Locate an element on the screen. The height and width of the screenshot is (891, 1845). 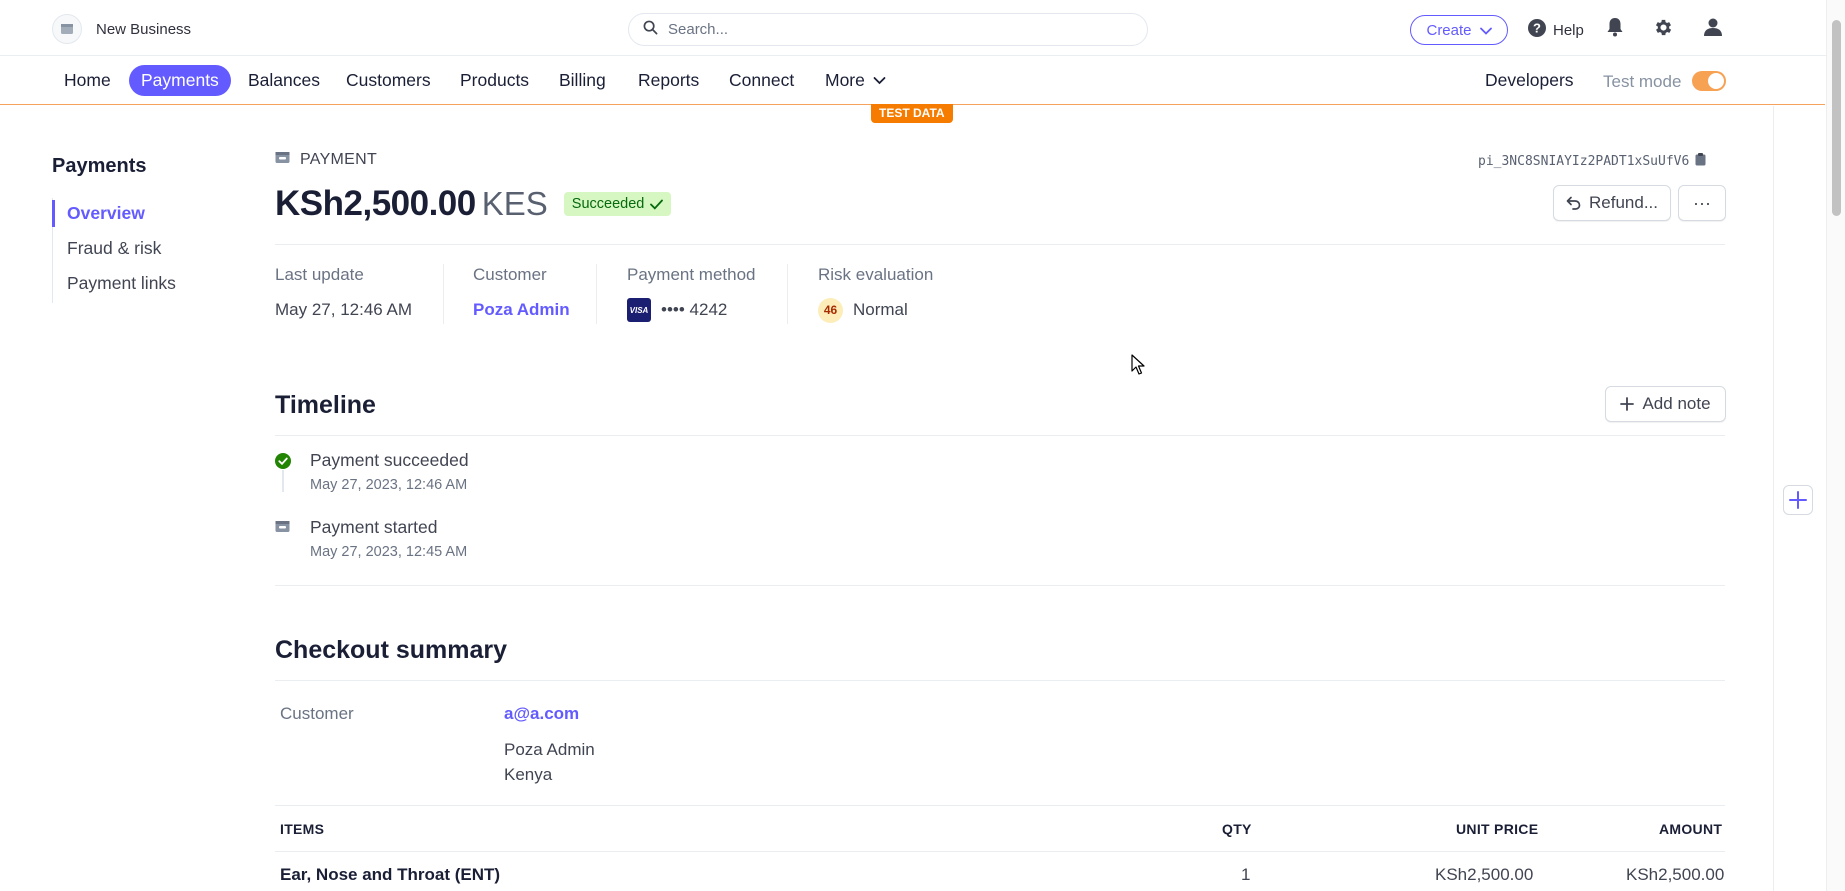
timeline-title: Timeline is located at coordinates (325, 405).